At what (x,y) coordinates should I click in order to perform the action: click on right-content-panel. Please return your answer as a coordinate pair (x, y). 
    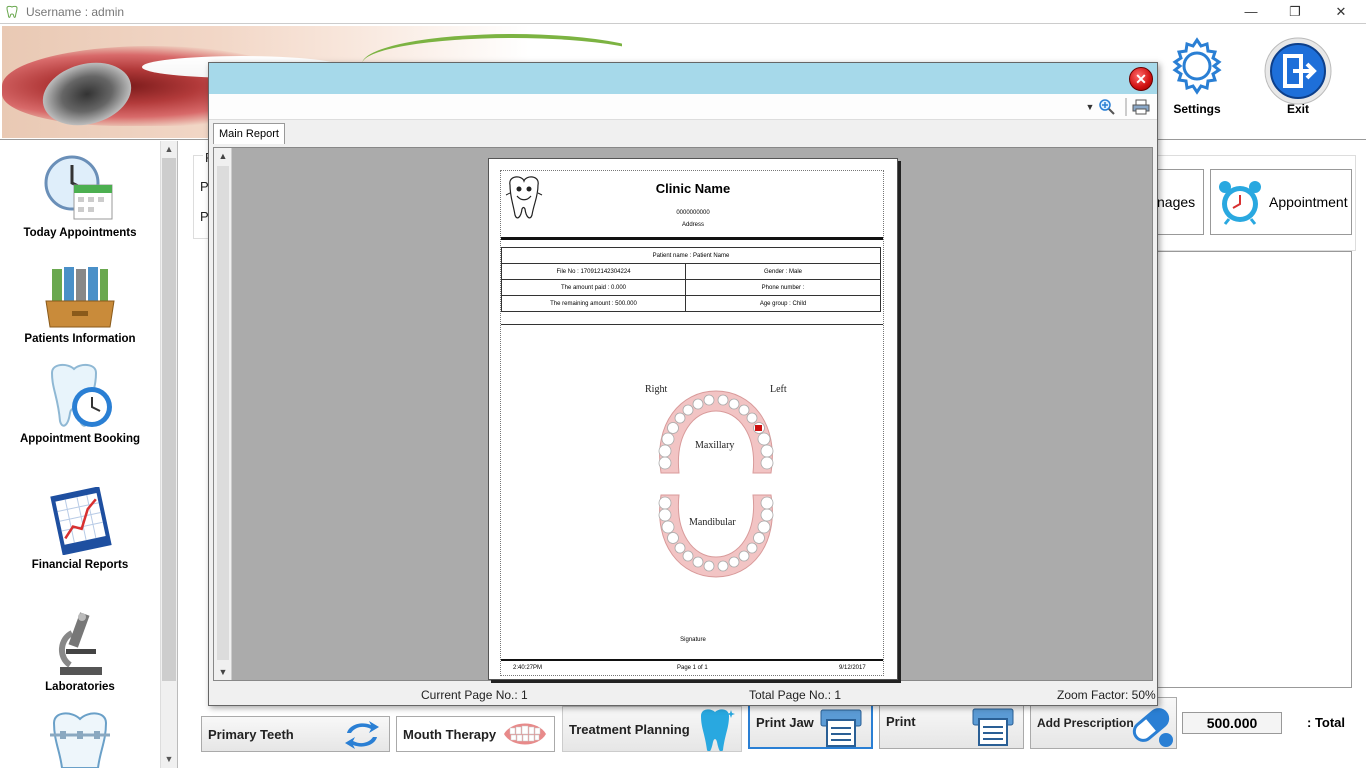
    Looking at the image, I should click on (1254, 469).